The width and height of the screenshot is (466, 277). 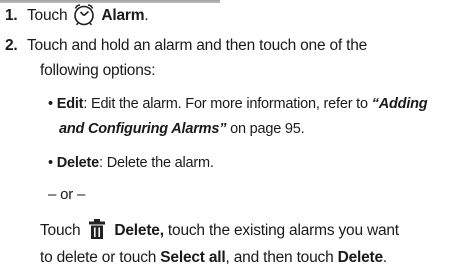 What do you see at coordinates (281, 257) in the screenshot?
I see `touch-delete-mid: , and then touch` at bounding box center [281, 257].